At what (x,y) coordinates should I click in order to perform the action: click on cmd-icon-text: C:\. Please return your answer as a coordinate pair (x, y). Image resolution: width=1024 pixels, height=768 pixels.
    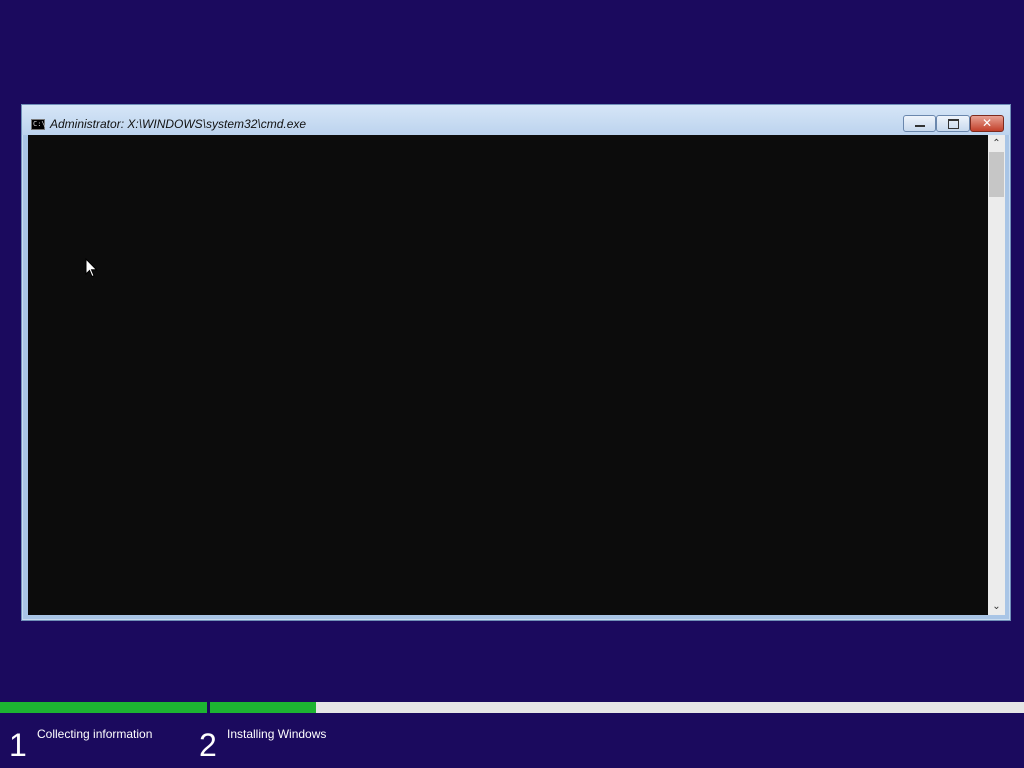
    Looking at the image, I should click on (39, 124).